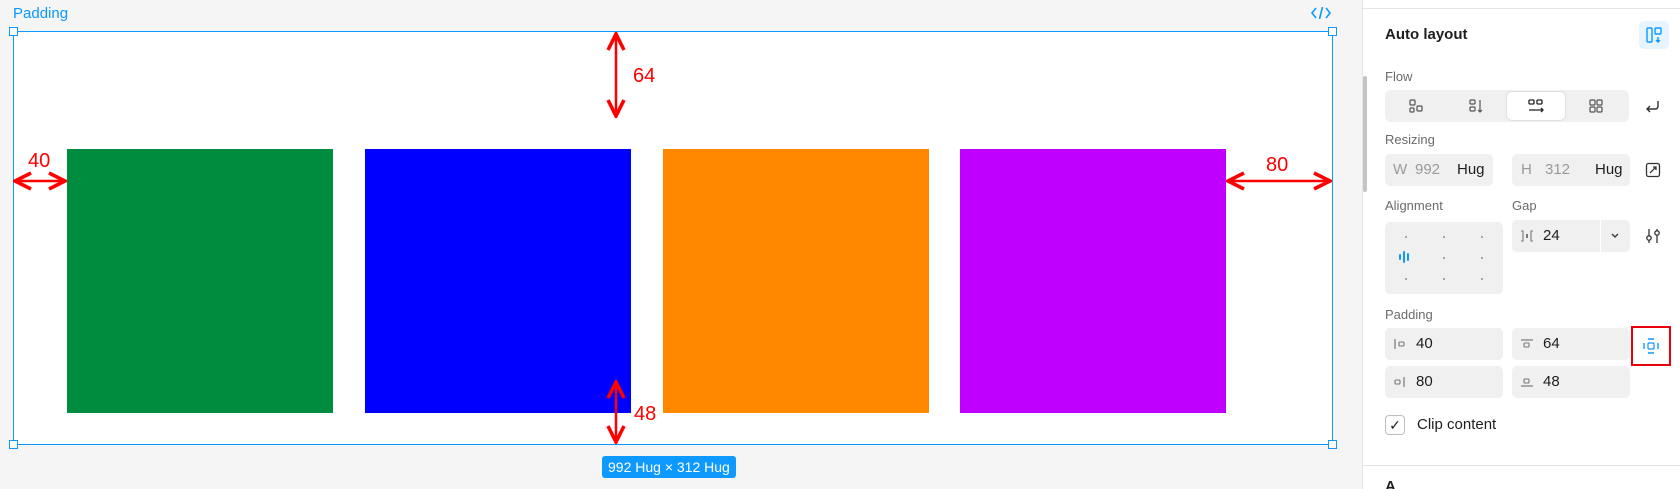  Describe the element at coordinates (1444, 382) in the screenshot. I see `padding-right-field: 80` at that location.